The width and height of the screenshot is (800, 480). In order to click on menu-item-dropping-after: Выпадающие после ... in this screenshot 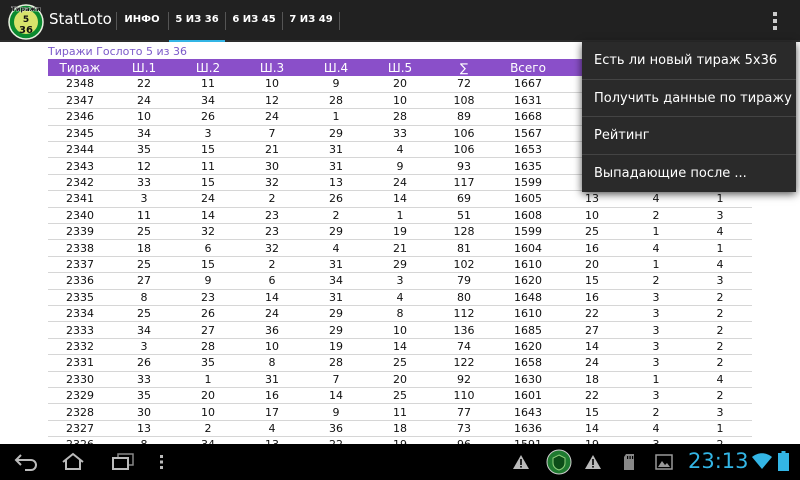, I will do `click(689, 174)`.